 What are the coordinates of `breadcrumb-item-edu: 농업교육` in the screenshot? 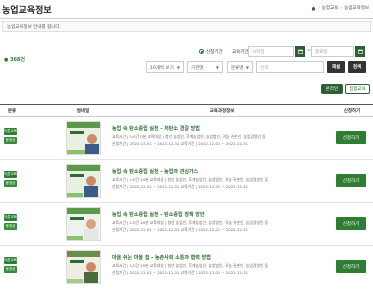 It's located at (330, 8).